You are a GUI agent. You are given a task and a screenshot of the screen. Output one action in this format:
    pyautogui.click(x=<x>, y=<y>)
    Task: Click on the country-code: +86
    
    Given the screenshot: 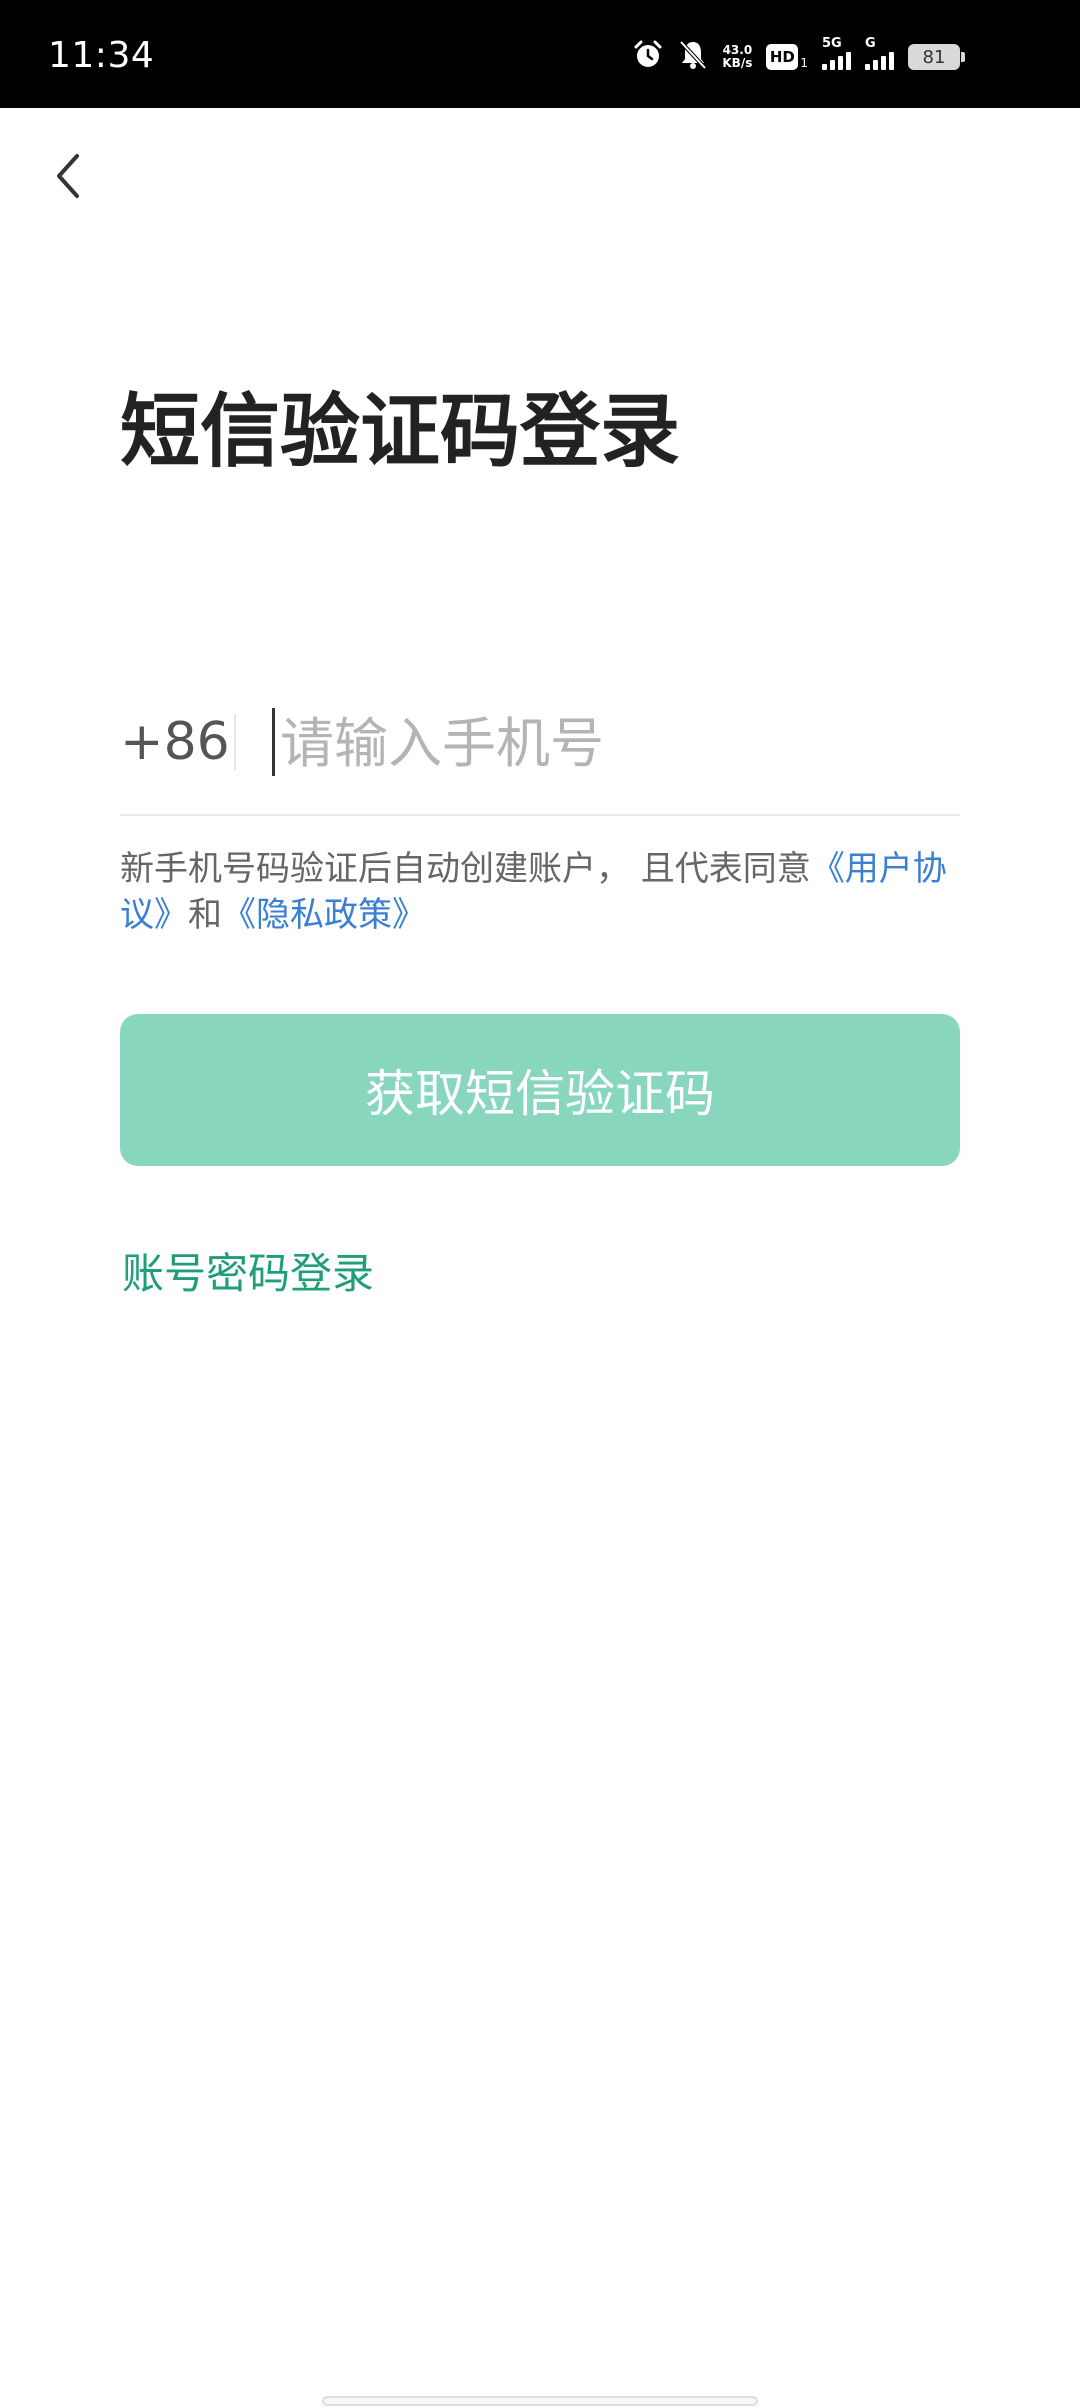 What is the action you would take?
    pyautogui.click(x=175, y=742)
    